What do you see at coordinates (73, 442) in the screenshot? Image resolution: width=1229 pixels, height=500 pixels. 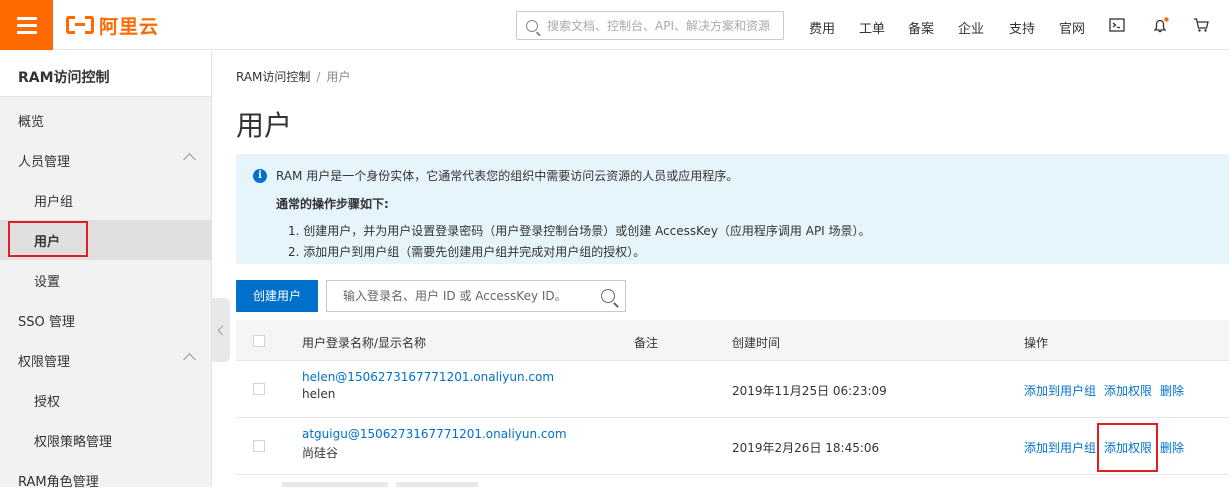 I see `sidebar-item-label: 权限策略管理` at bounding box center [73, 442].